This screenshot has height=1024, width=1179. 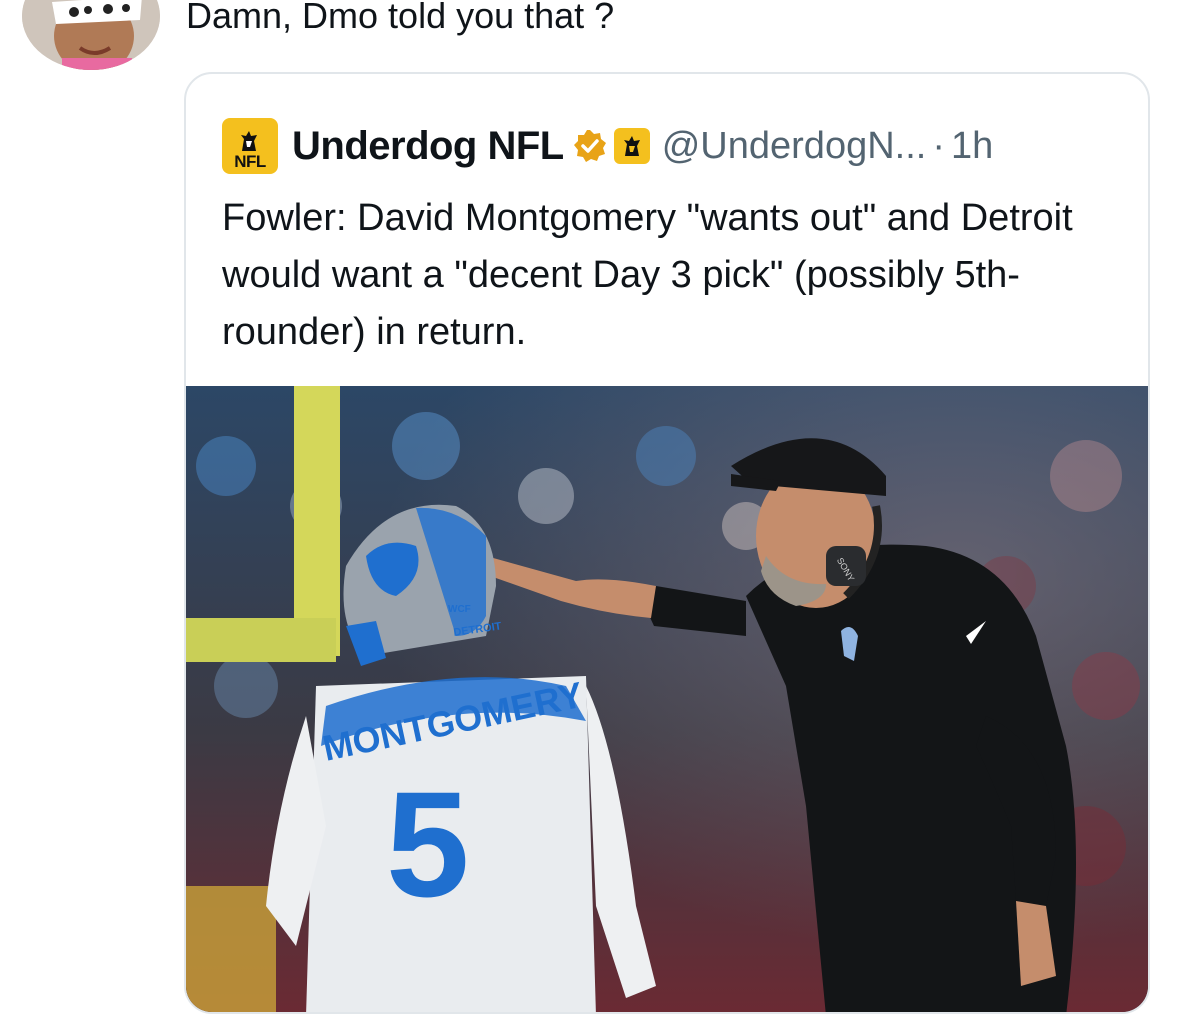 I want to click on jersey-number: 5, so click(x=427, y=844).